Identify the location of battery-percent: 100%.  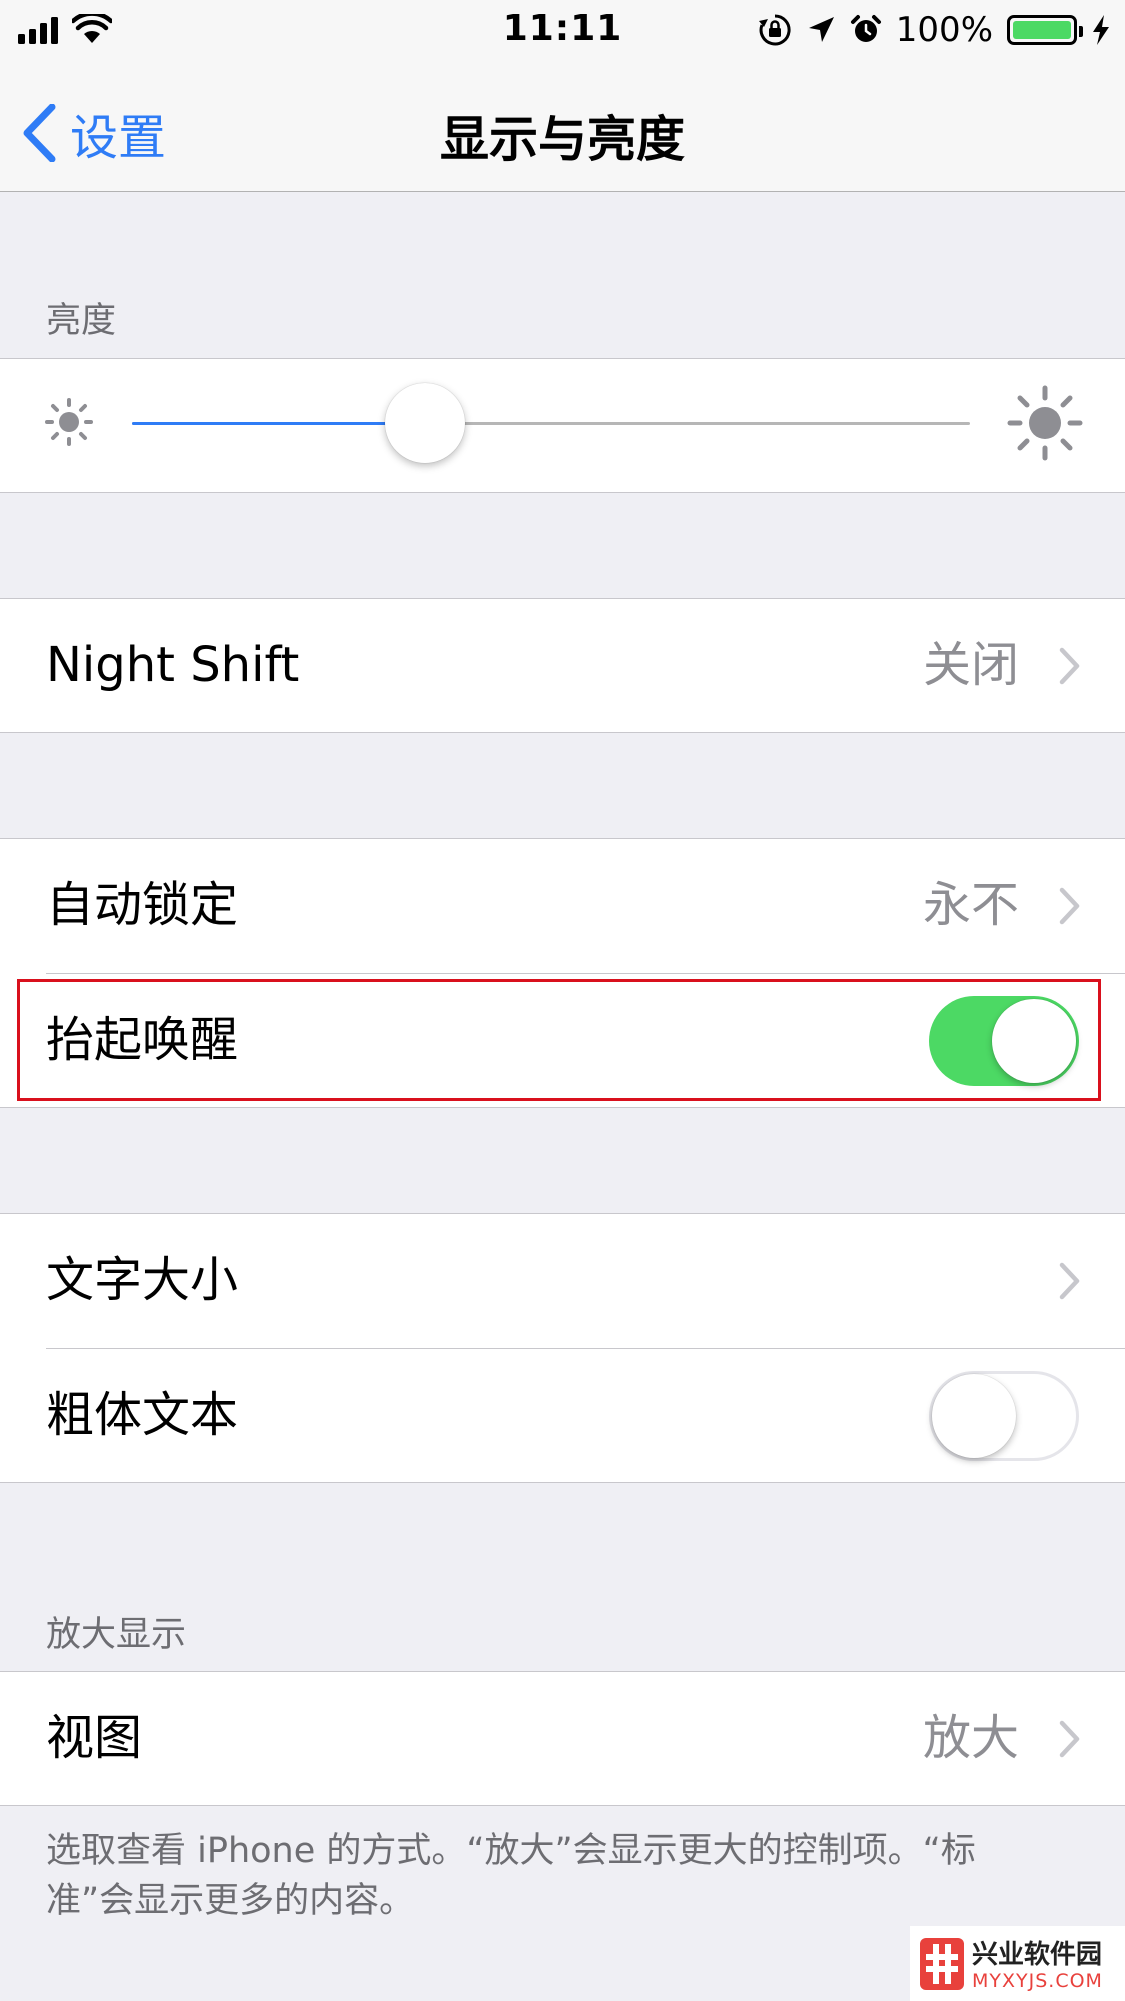
(944, 30).